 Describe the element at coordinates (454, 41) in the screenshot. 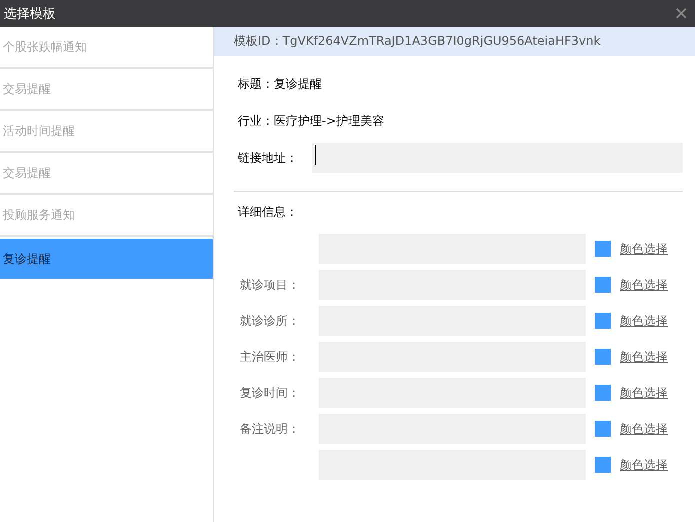

I see `template-id-bar: 模板ID：TgVKf264VZmTRaJD1A3GB7I0gRjGU956AteiaHF3vnk` at that location.